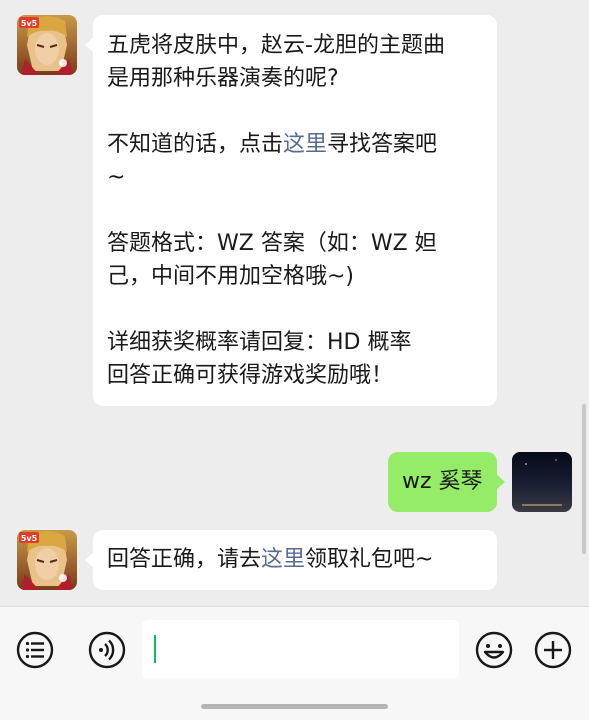  Describe the element at coordinates (250, 375) in the screenshot. I see `detail-line-2: 回答正确可获得游戏奖励哦！` at that location.